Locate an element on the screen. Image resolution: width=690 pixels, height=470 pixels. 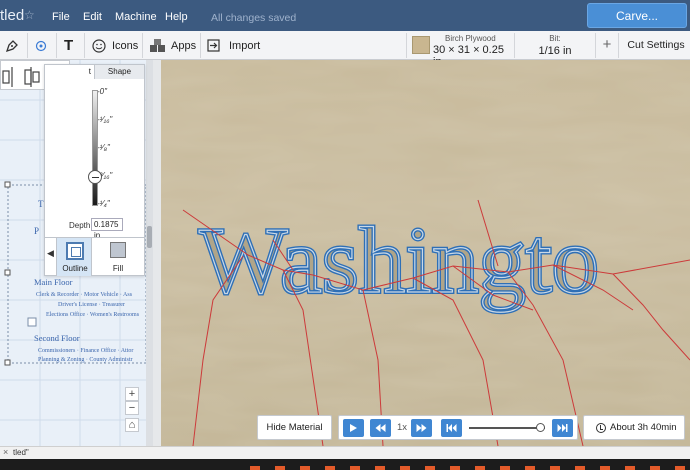
text-tool-button: T is located at coordinates (68, 45).